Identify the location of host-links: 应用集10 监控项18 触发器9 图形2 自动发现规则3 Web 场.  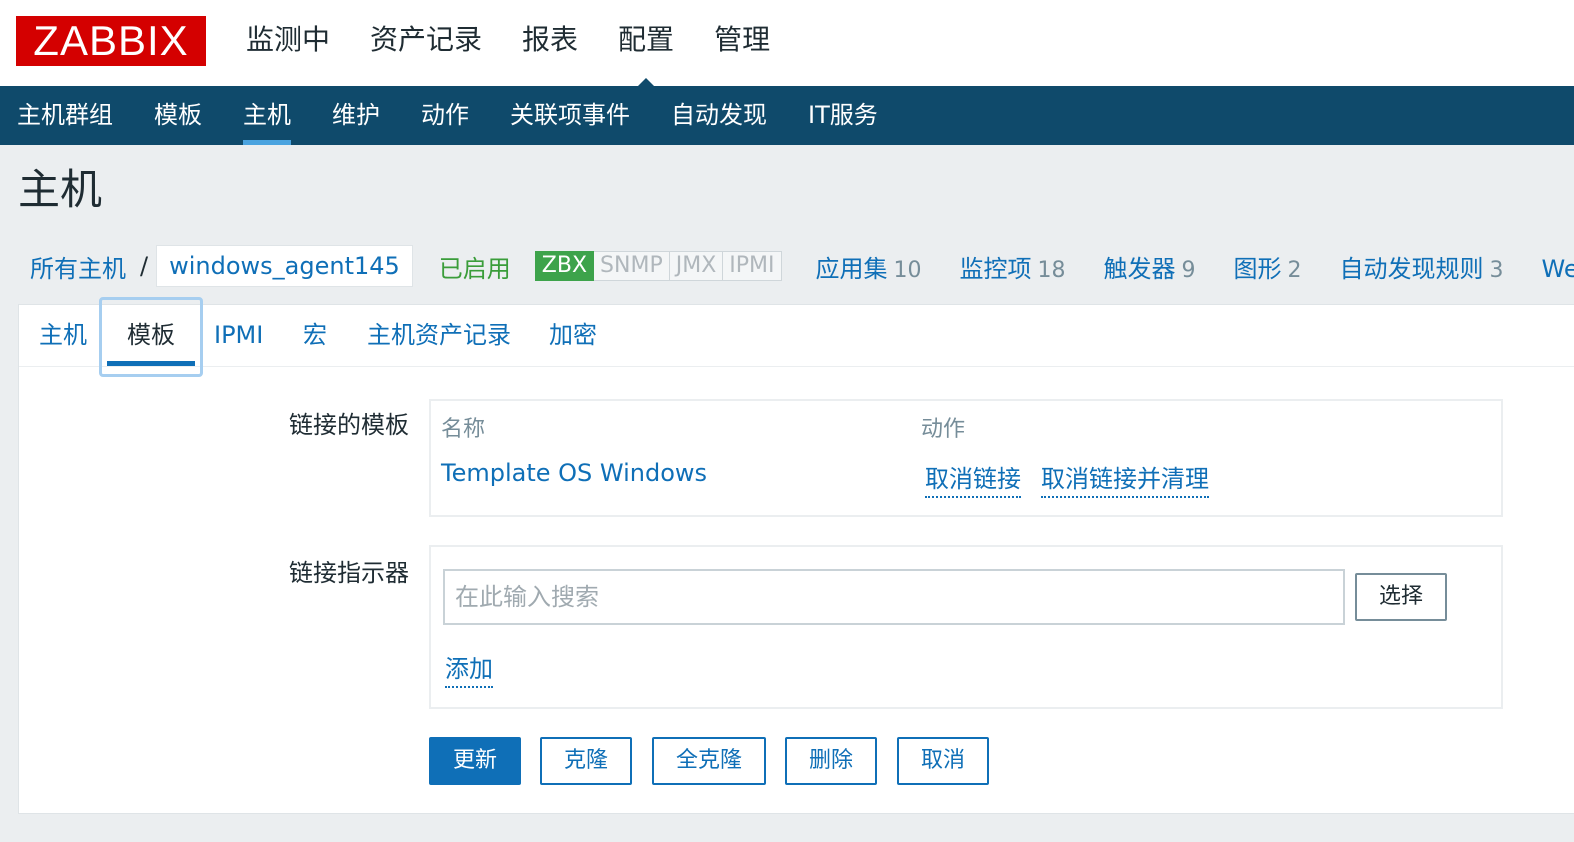
(1195, 266).